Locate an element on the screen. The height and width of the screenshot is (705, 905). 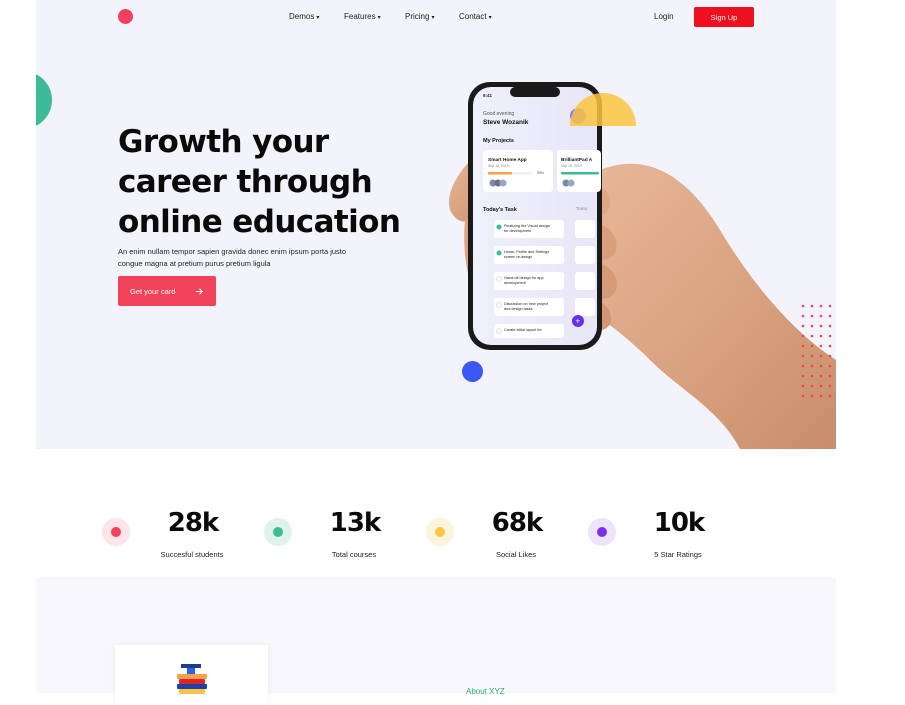
stat-likes-dot is located at coordinates (440, 532).